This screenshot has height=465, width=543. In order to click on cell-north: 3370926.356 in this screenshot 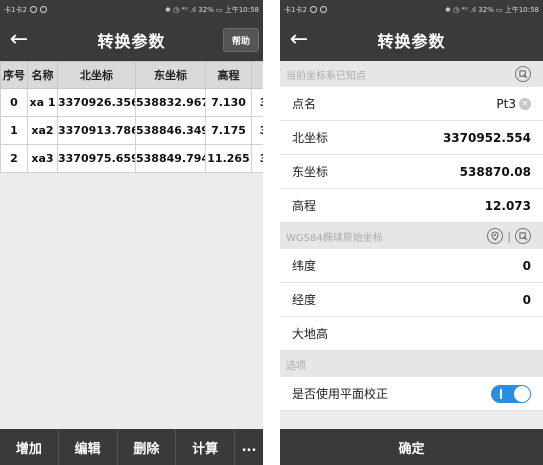, I will do `click(96, 102)`.